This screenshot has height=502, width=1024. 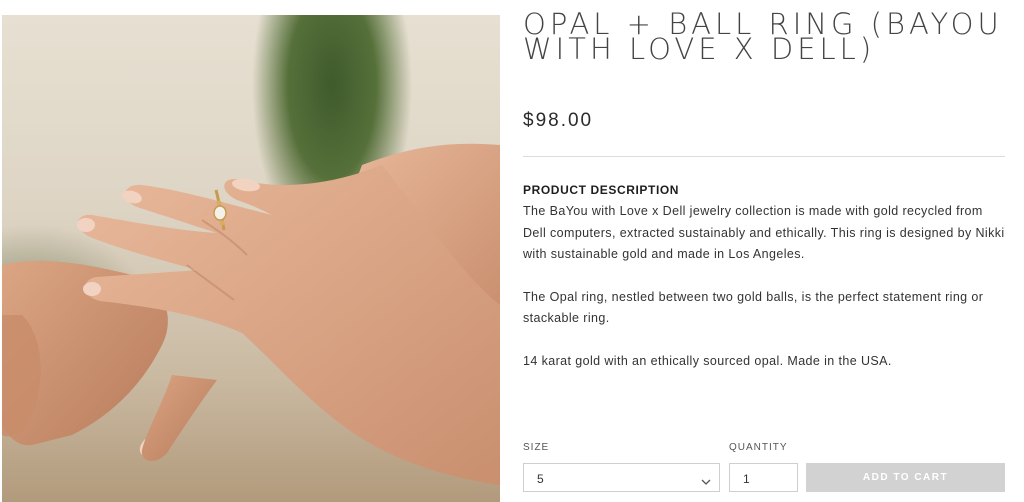 What do you see at coordinates (536, 447) in the screenshot?
I see `size-label: SIZE` at bounding box center [536, 447].